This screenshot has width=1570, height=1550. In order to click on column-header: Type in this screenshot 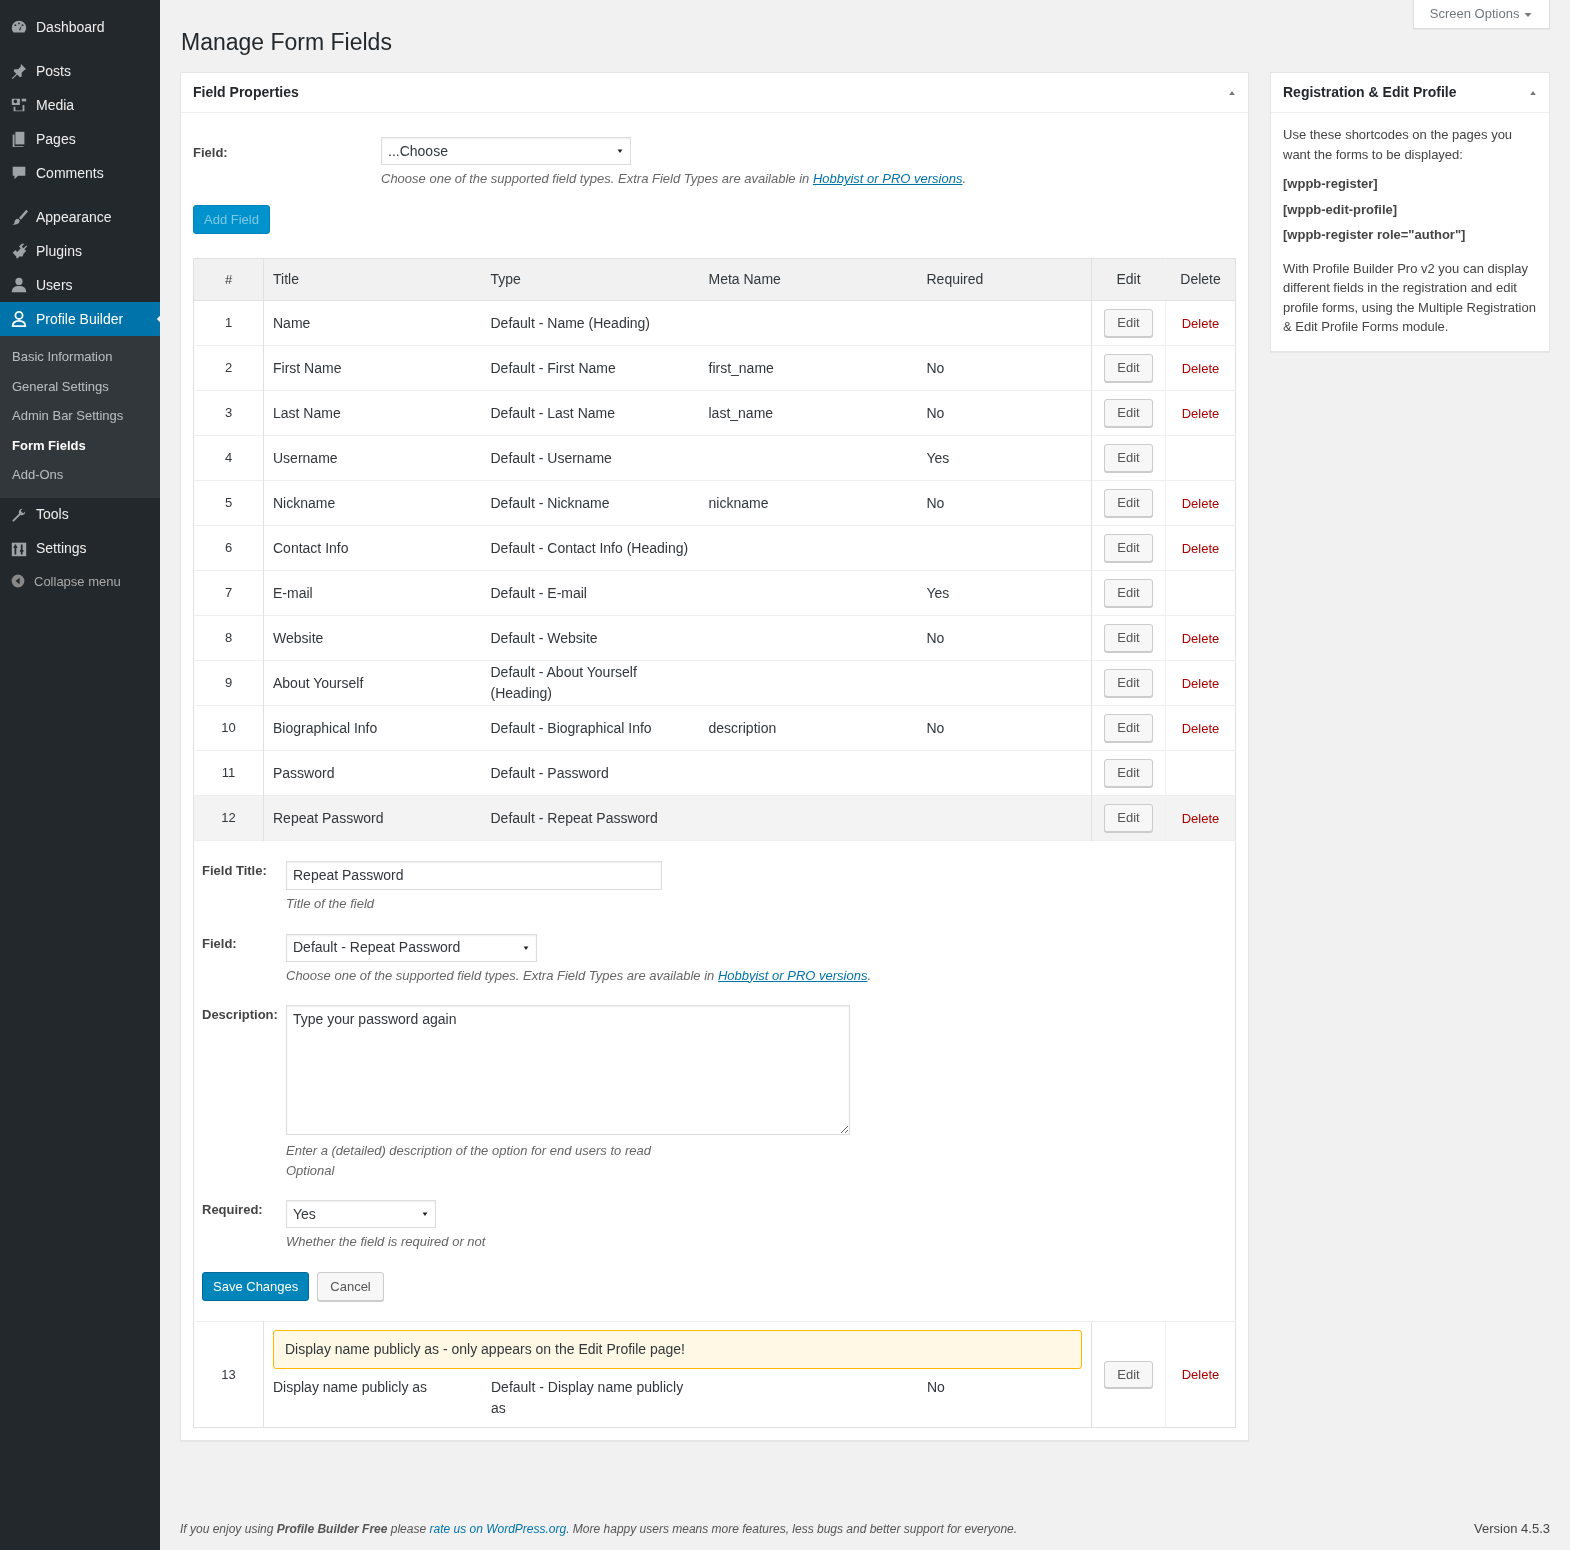, I will do `click(590, 279)`.